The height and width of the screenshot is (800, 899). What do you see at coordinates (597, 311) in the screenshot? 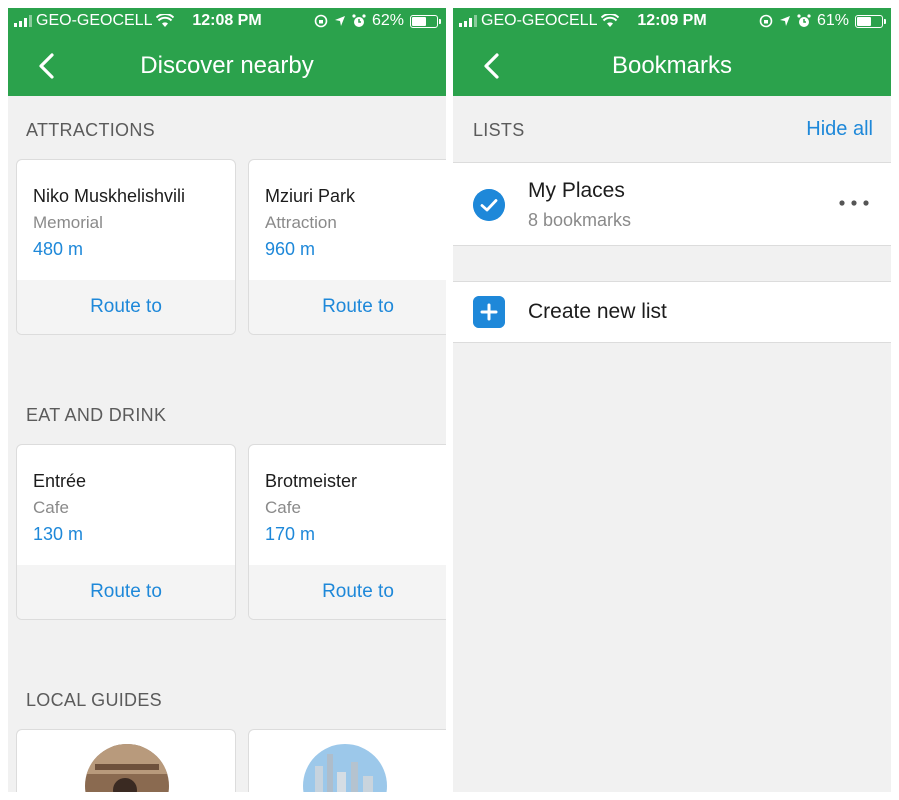
I see `create-list-label: Create new list` at bounding box center [597, 311].